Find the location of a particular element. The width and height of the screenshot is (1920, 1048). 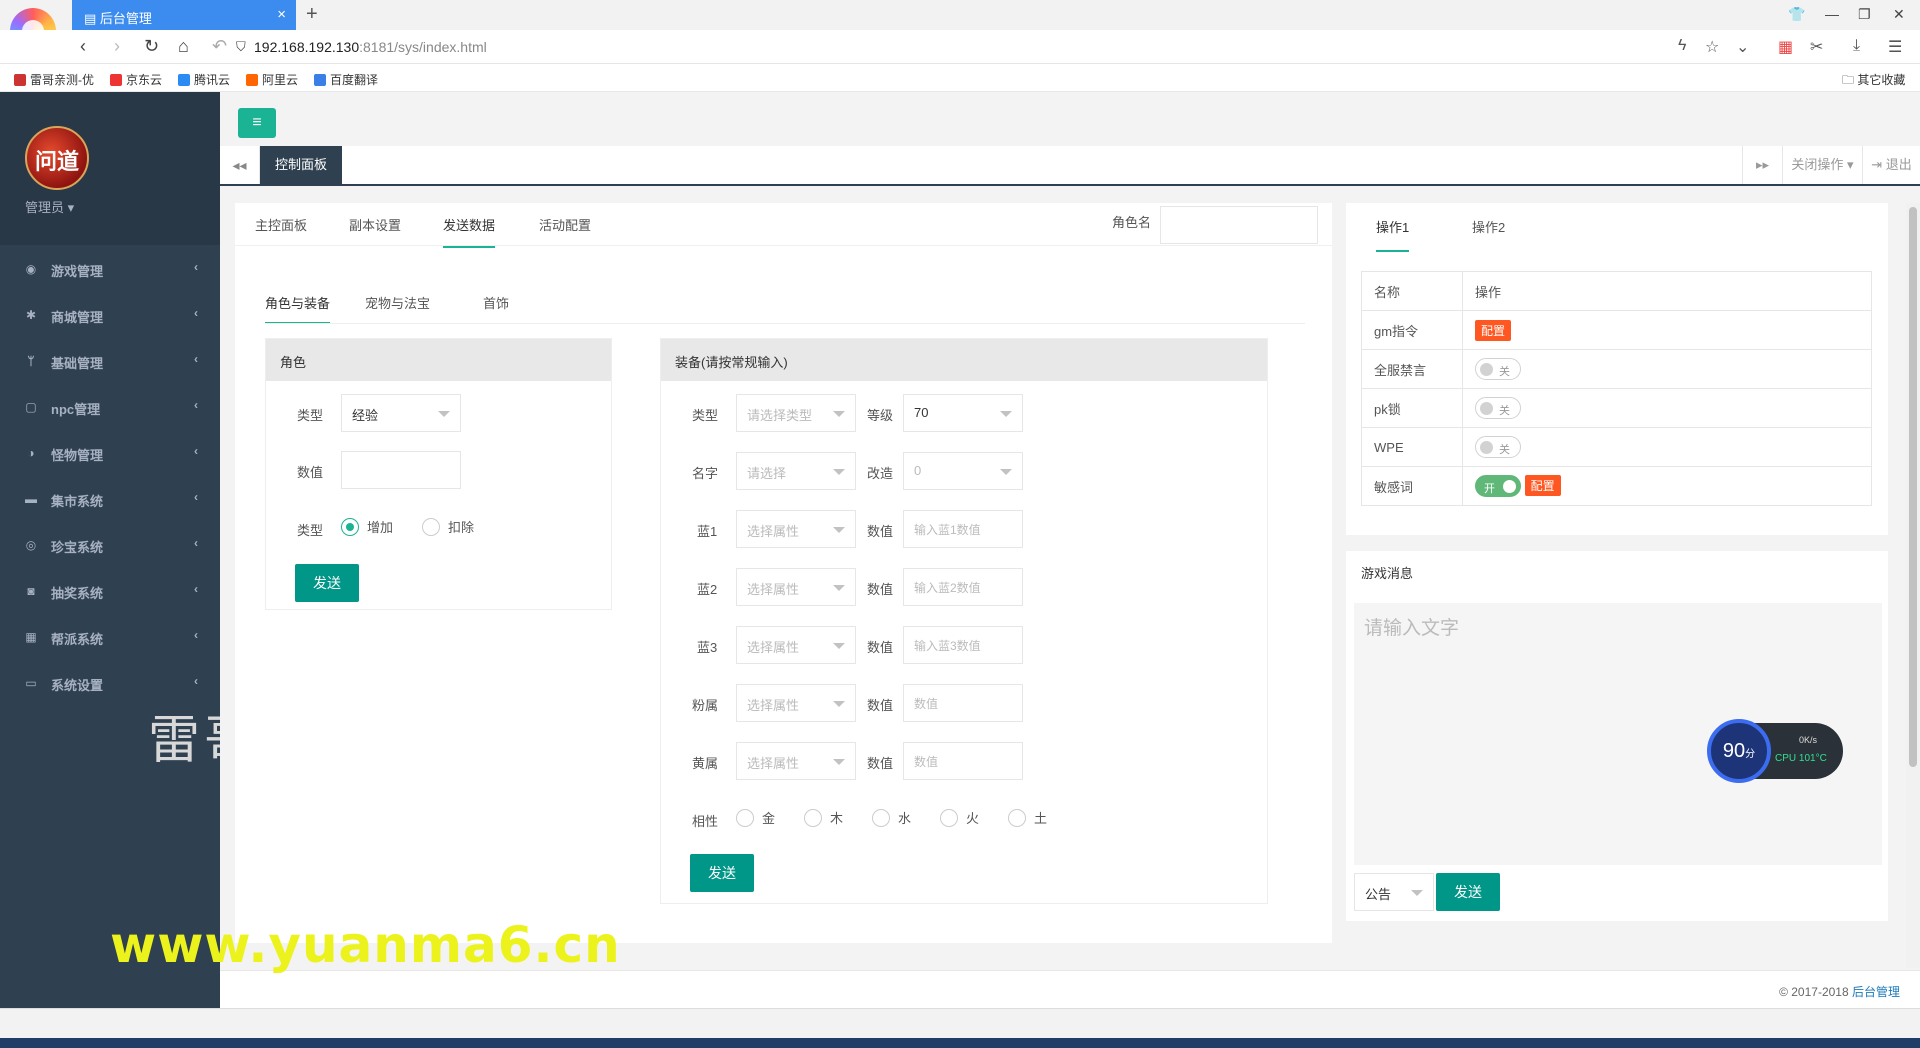

page-scrollbar is located at coordinates (1913, 585).